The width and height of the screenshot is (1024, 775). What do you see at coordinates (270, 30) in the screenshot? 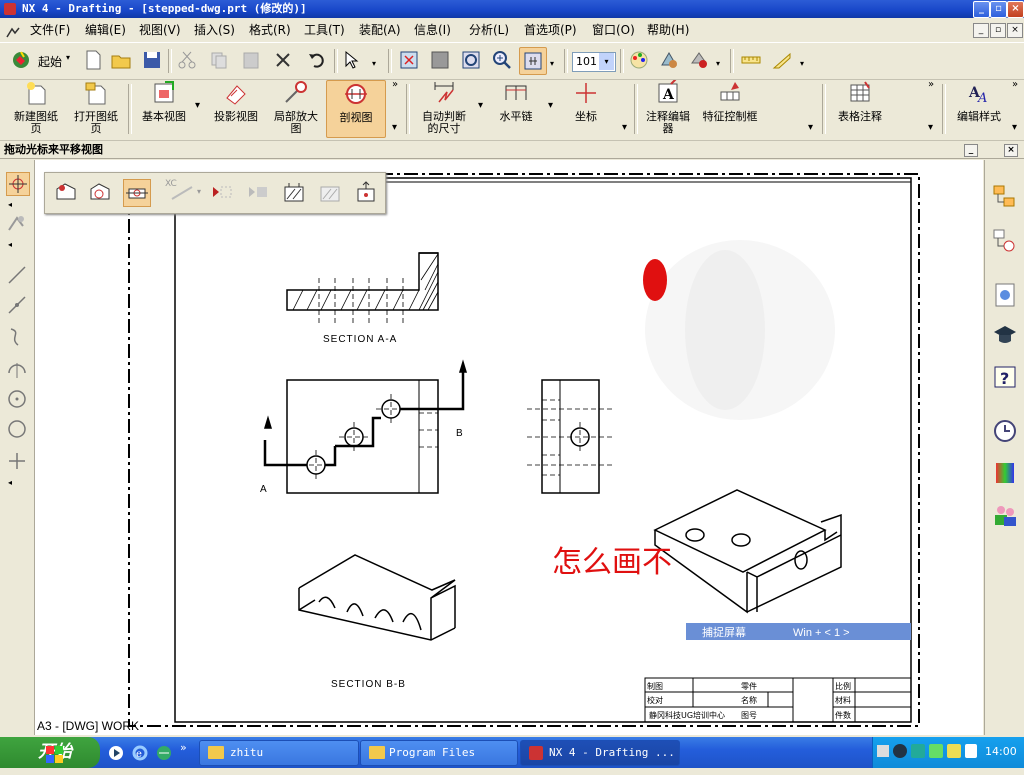
I see `menu-format: 格式(R)` at bounding box center [270, 30].